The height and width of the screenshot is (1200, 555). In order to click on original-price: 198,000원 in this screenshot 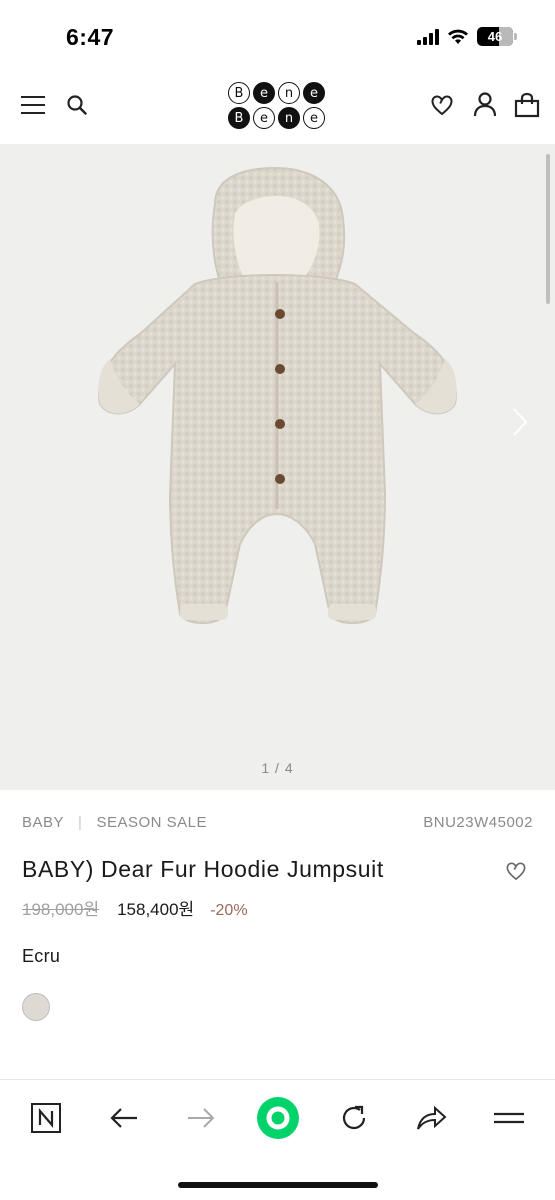, I will do `click(61, 909)`.